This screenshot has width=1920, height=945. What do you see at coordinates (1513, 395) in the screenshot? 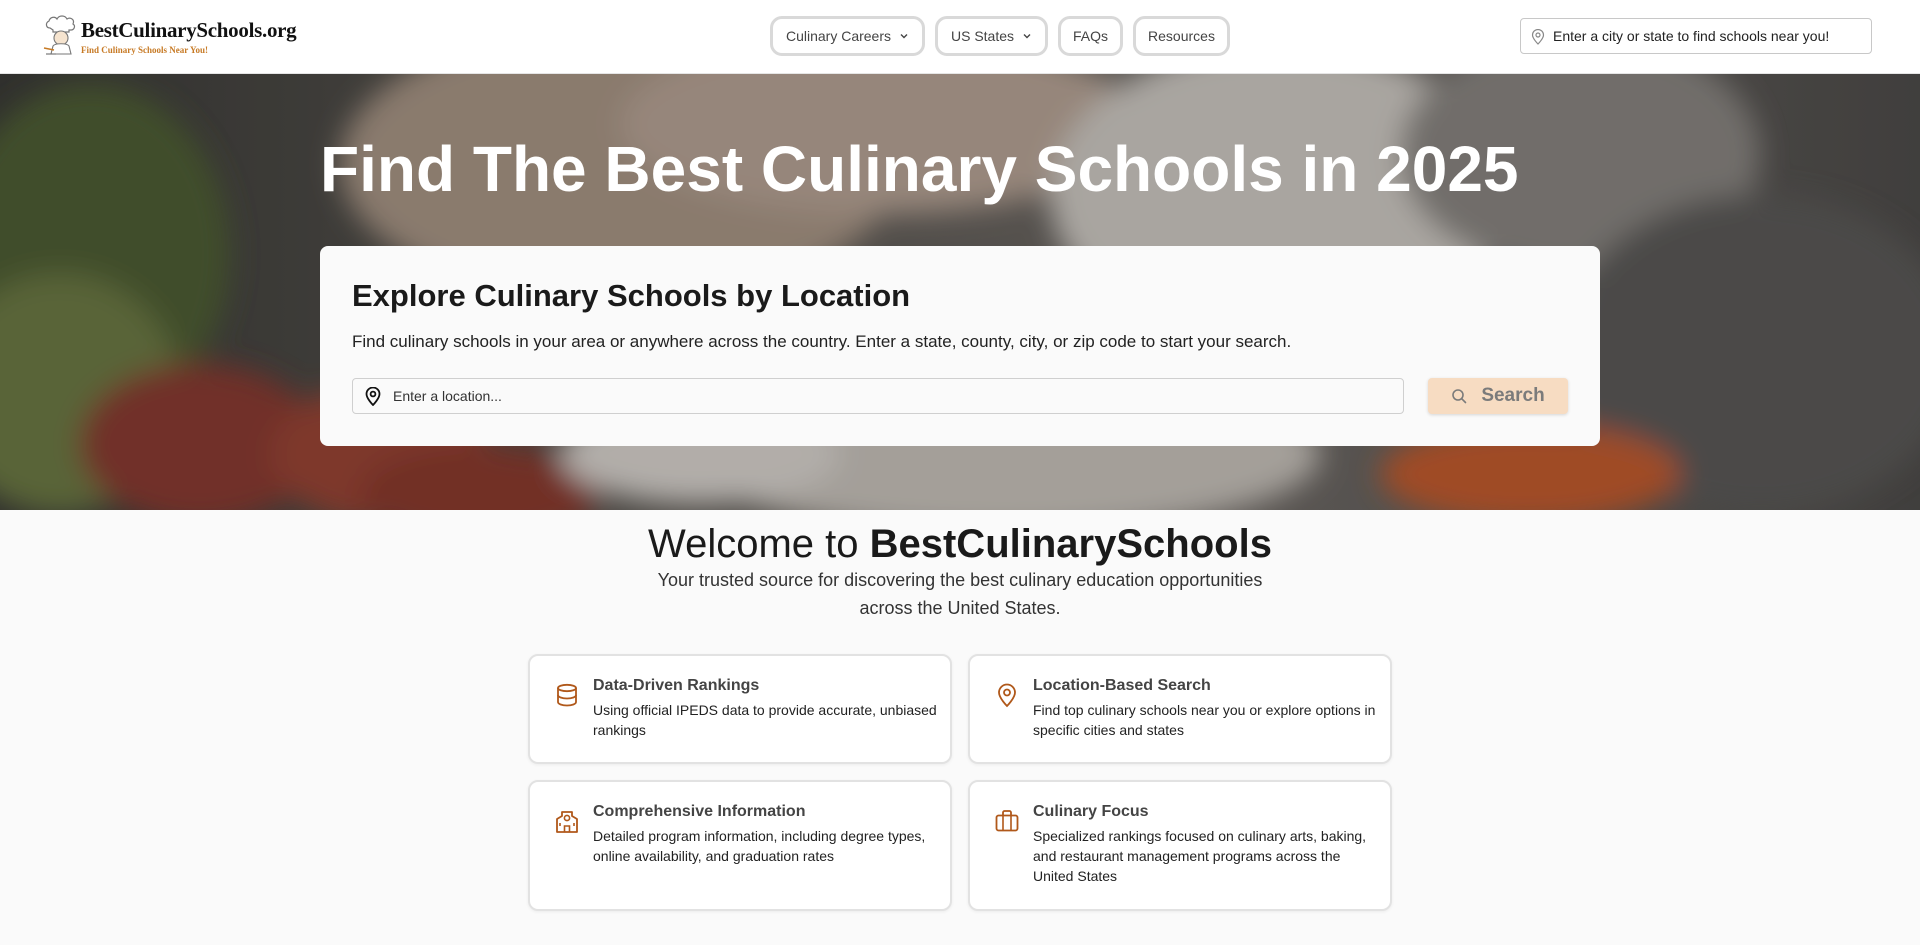
I see `search-button-label: Search` at bounding box center [1513, 395].